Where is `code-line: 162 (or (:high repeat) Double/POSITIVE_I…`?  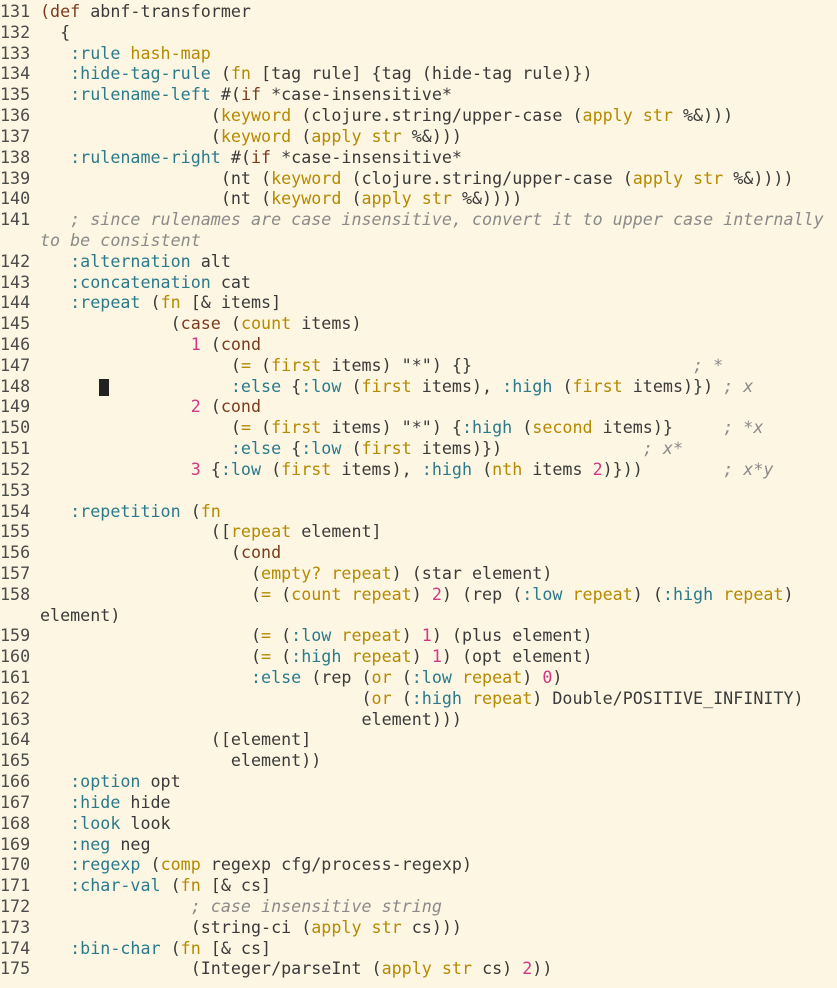 code-line: 162 (or (:high repeat) Double/POSITIVE_I… is located at coordinates (418, 698).